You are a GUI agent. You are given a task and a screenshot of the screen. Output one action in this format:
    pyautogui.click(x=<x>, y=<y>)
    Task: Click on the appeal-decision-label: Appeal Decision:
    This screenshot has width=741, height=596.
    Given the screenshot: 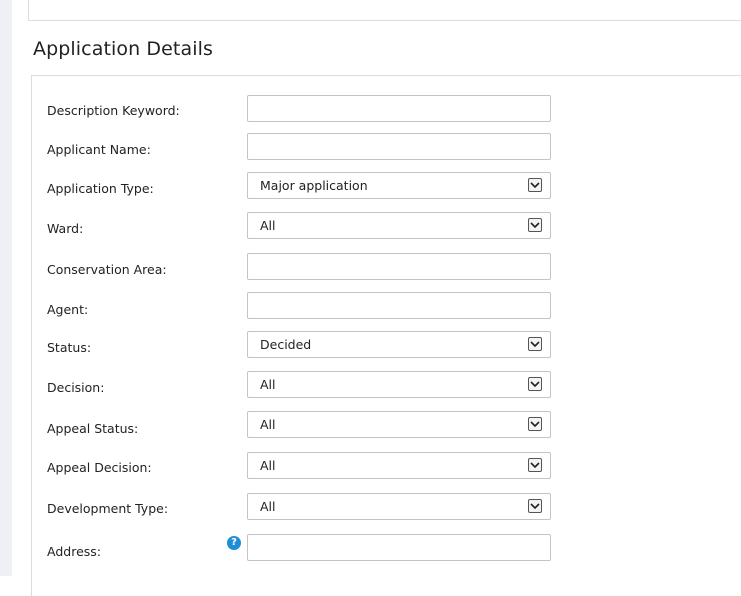 What is the action you would take?
    pyautogui.click(x=99, y=467)
    